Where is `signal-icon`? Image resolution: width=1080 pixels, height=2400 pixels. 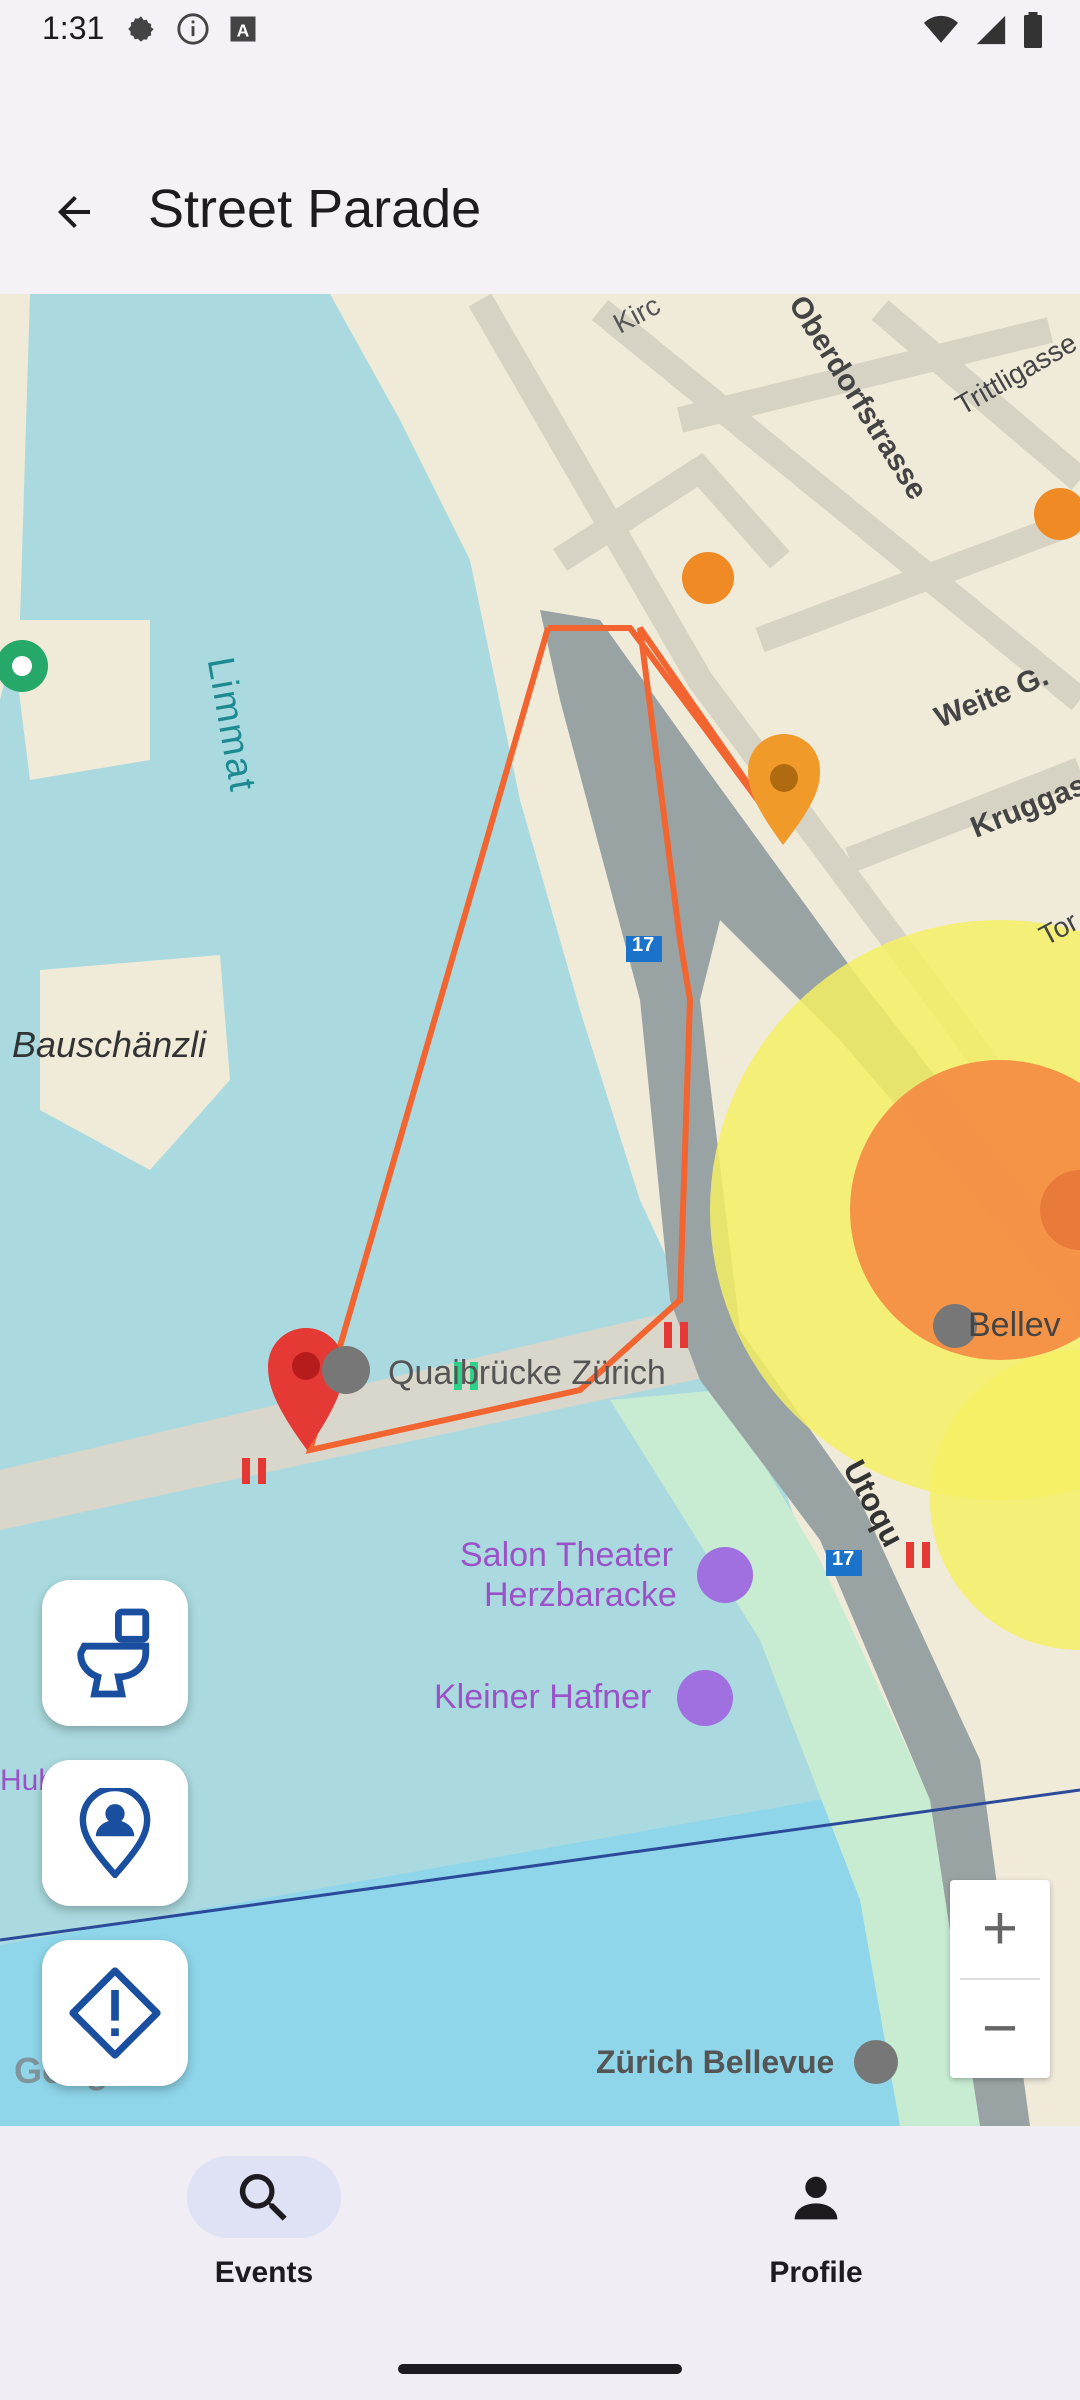 signal-icon is located at coordinates (991, 30).